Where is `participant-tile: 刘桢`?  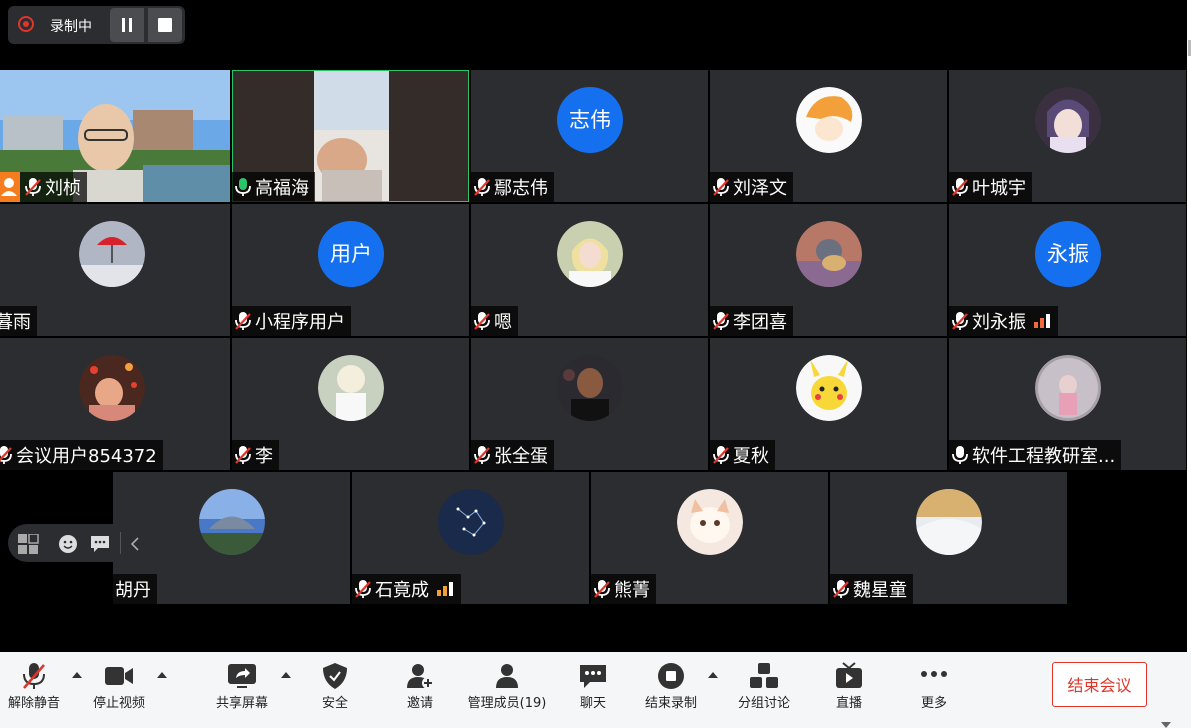 participant-tile: 刘桢 is located at coordinates (115, 136).